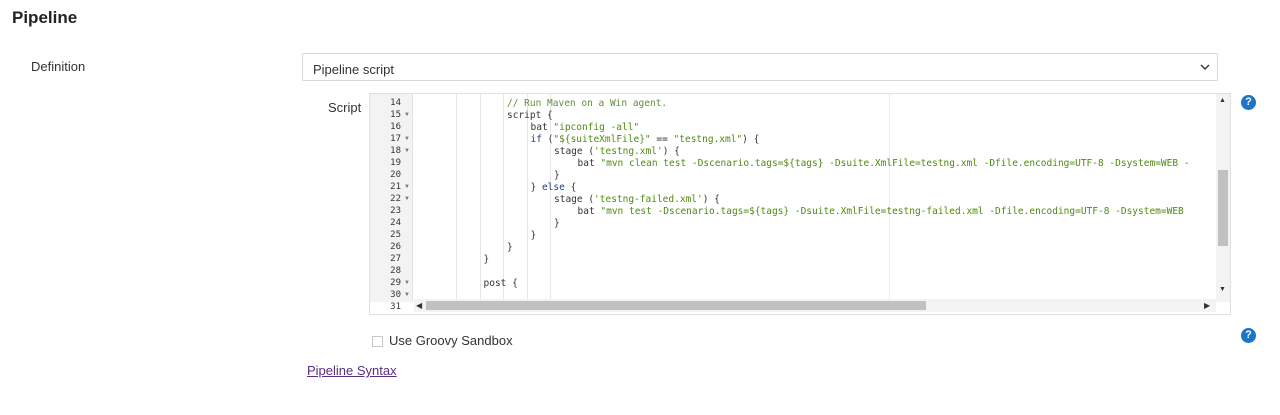 The image size is (1280, 415). Describe the element at coordinates (395, 115) in the screenshot. I see `line-number: 15` at that location.